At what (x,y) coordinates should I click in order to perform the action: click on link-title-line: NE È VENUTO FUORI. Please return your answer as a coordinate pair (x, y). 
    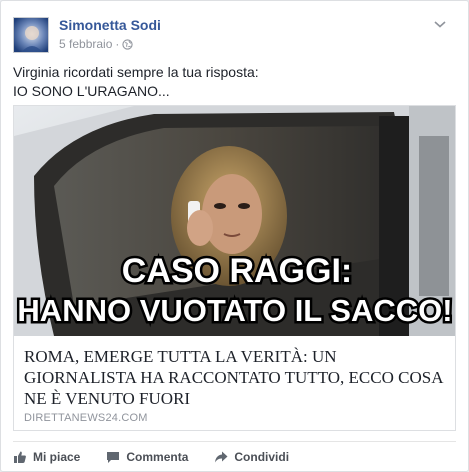
    Looking at the image, I should click on (107, 398).